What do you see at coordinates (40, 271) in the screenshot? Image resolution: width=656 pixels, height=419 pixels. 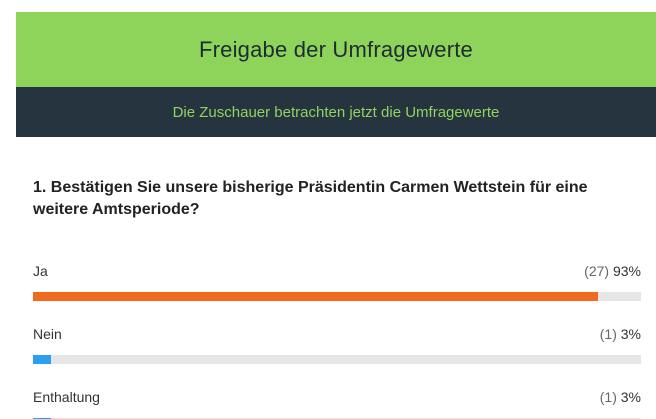 I see `option-label: Ja` at bounding box center [40, 271].